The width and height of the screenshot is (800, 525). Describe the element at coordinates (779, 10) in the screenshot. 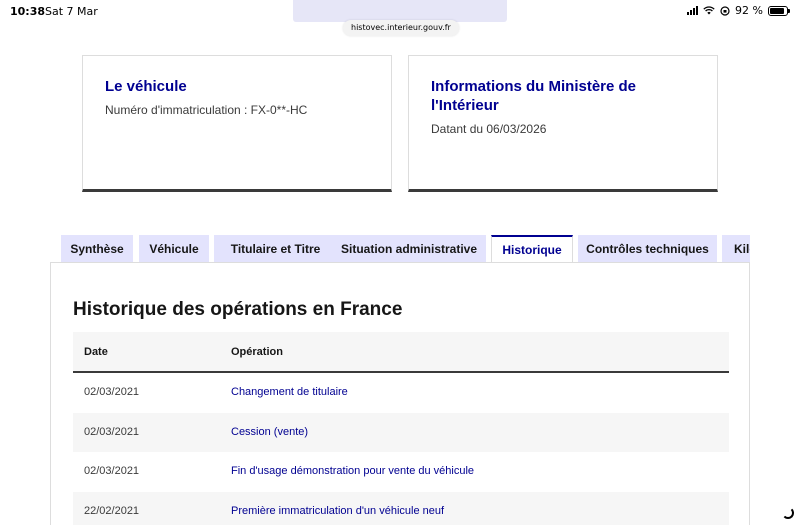

I see `battery-icon` at that location.